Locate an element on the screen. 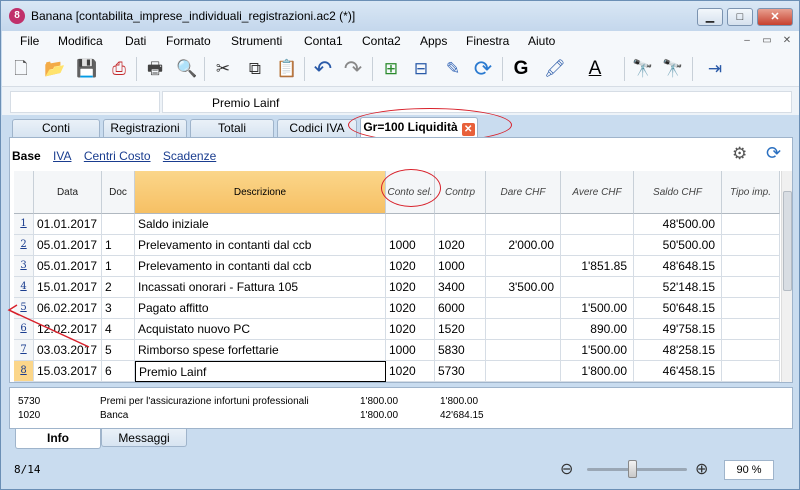 The height and width of the screenshot is (490, 800). cell-descrizione: Prelevamento in contanti dal ccb is located at coordinates (260, 266).